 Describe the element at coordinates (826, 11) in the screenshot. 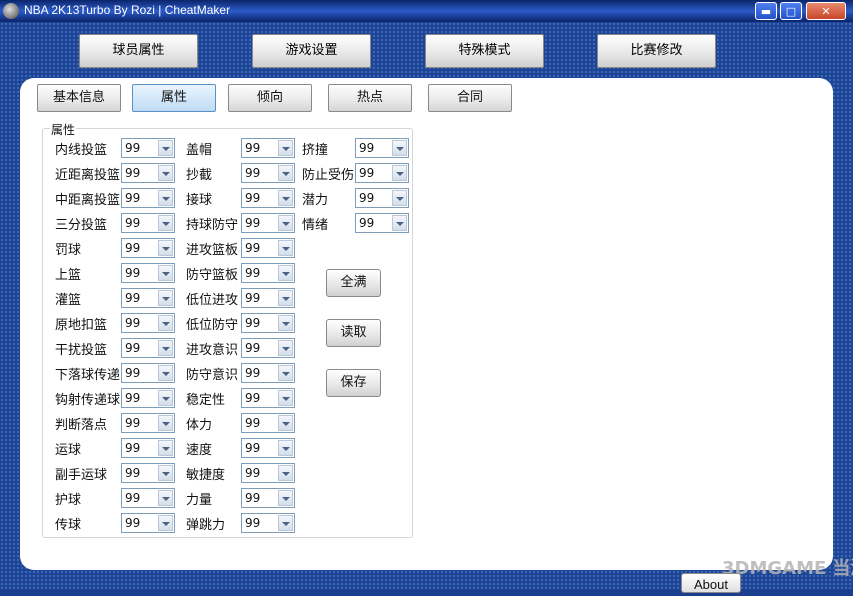

I see `close-button: ✕` at that location.